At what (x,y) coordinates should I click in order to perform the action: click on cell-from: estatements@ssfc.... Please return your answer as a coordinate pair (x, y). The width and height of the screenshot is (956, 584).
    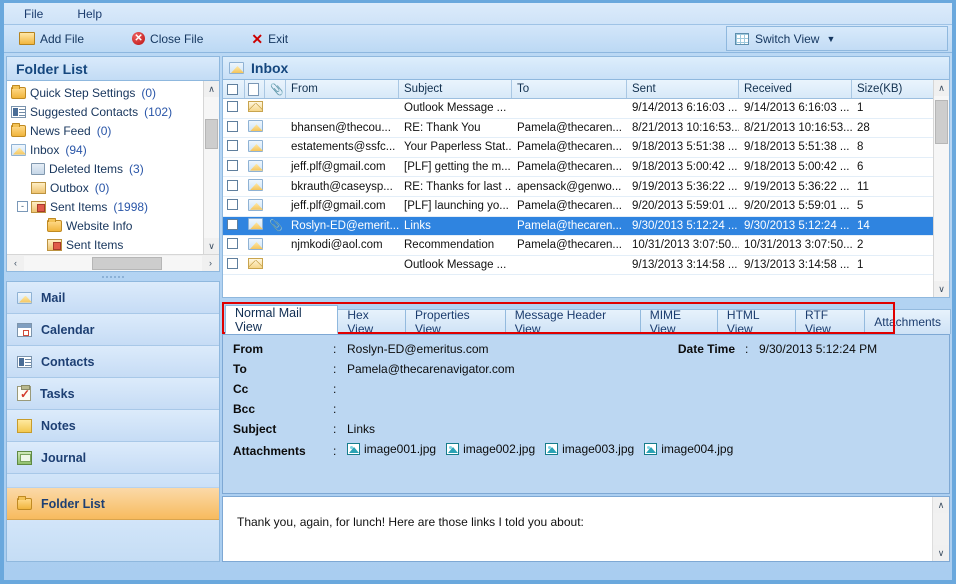
    Looking at the image, I should click on (343, 147).